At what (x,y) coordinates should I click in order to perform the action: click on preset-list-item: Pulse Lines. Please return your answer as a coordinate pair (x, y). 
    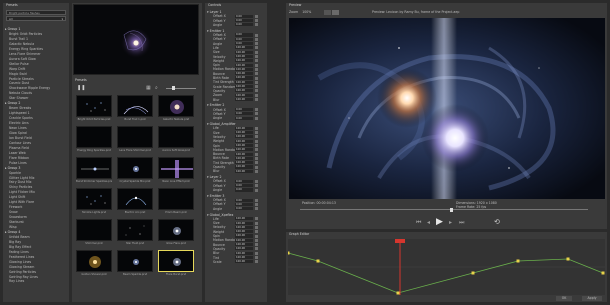
    Looking at the image, I should click on (36, 163).